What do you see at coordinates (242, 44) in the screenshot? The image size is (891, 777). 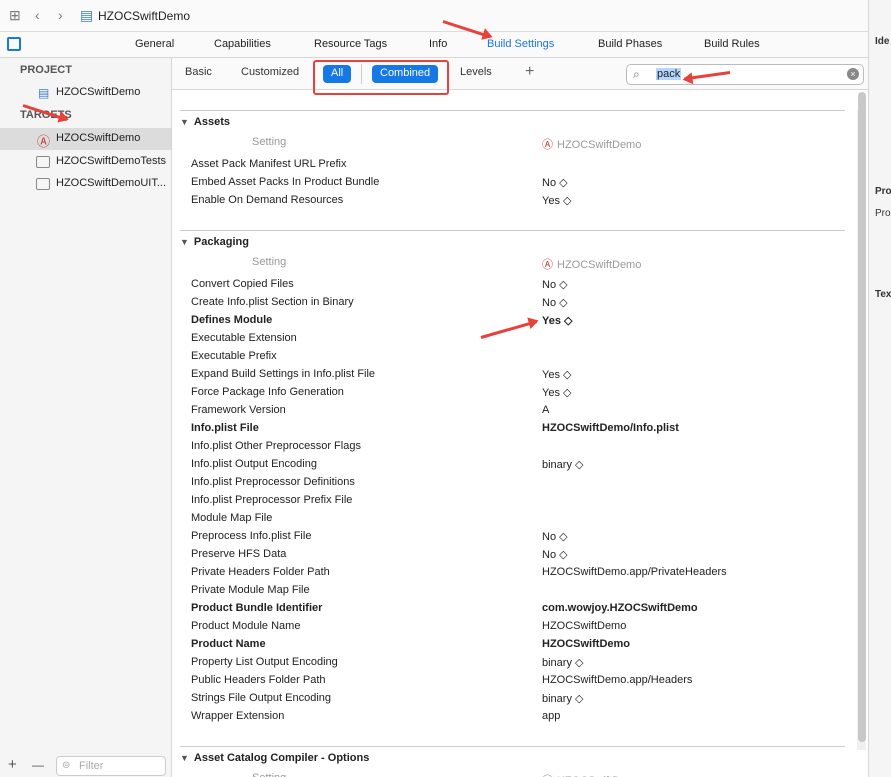 I see `tab-capabilities: Capabilities` at bounding box center [242, 44].